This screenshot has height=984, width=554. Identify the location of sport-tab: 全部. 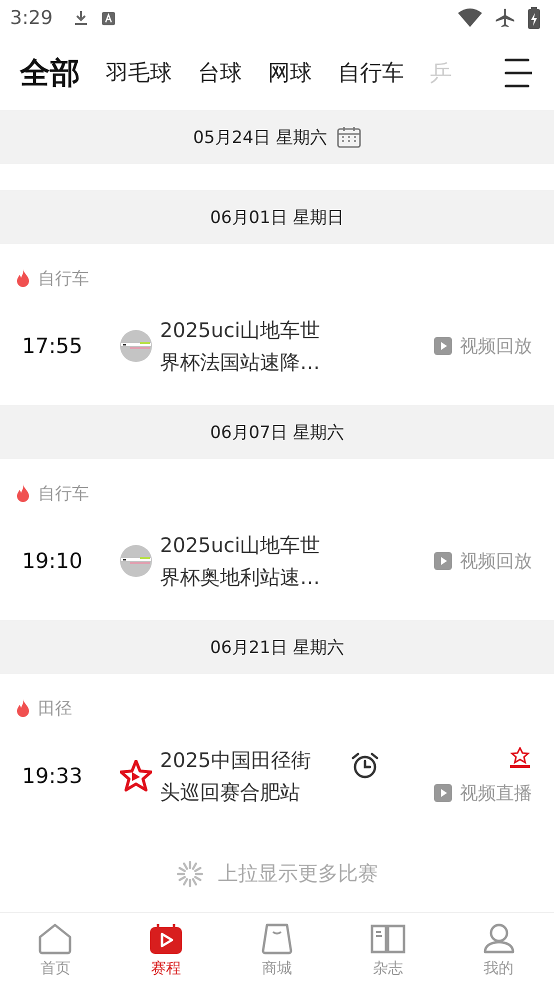
(50, 73).